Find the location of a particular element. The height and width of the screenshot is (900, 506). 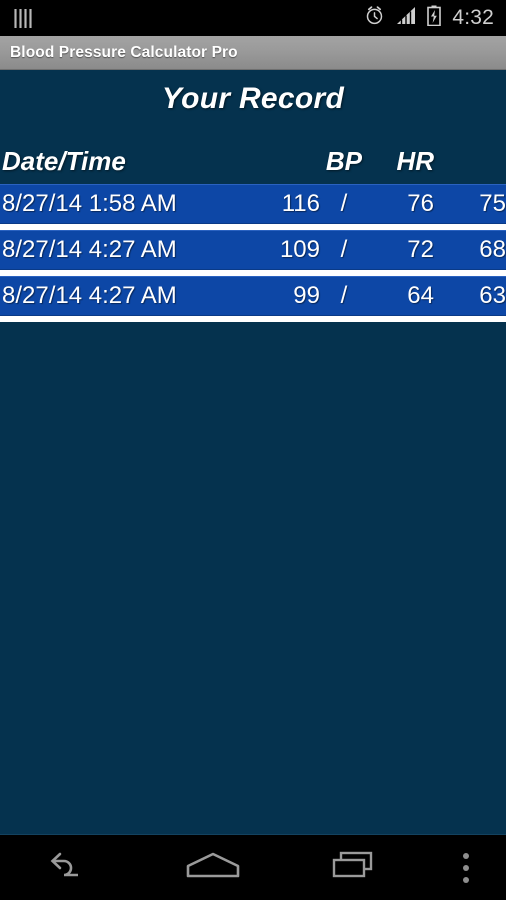

cell-heart-rate: 63 is located at coordinates (492, 295).